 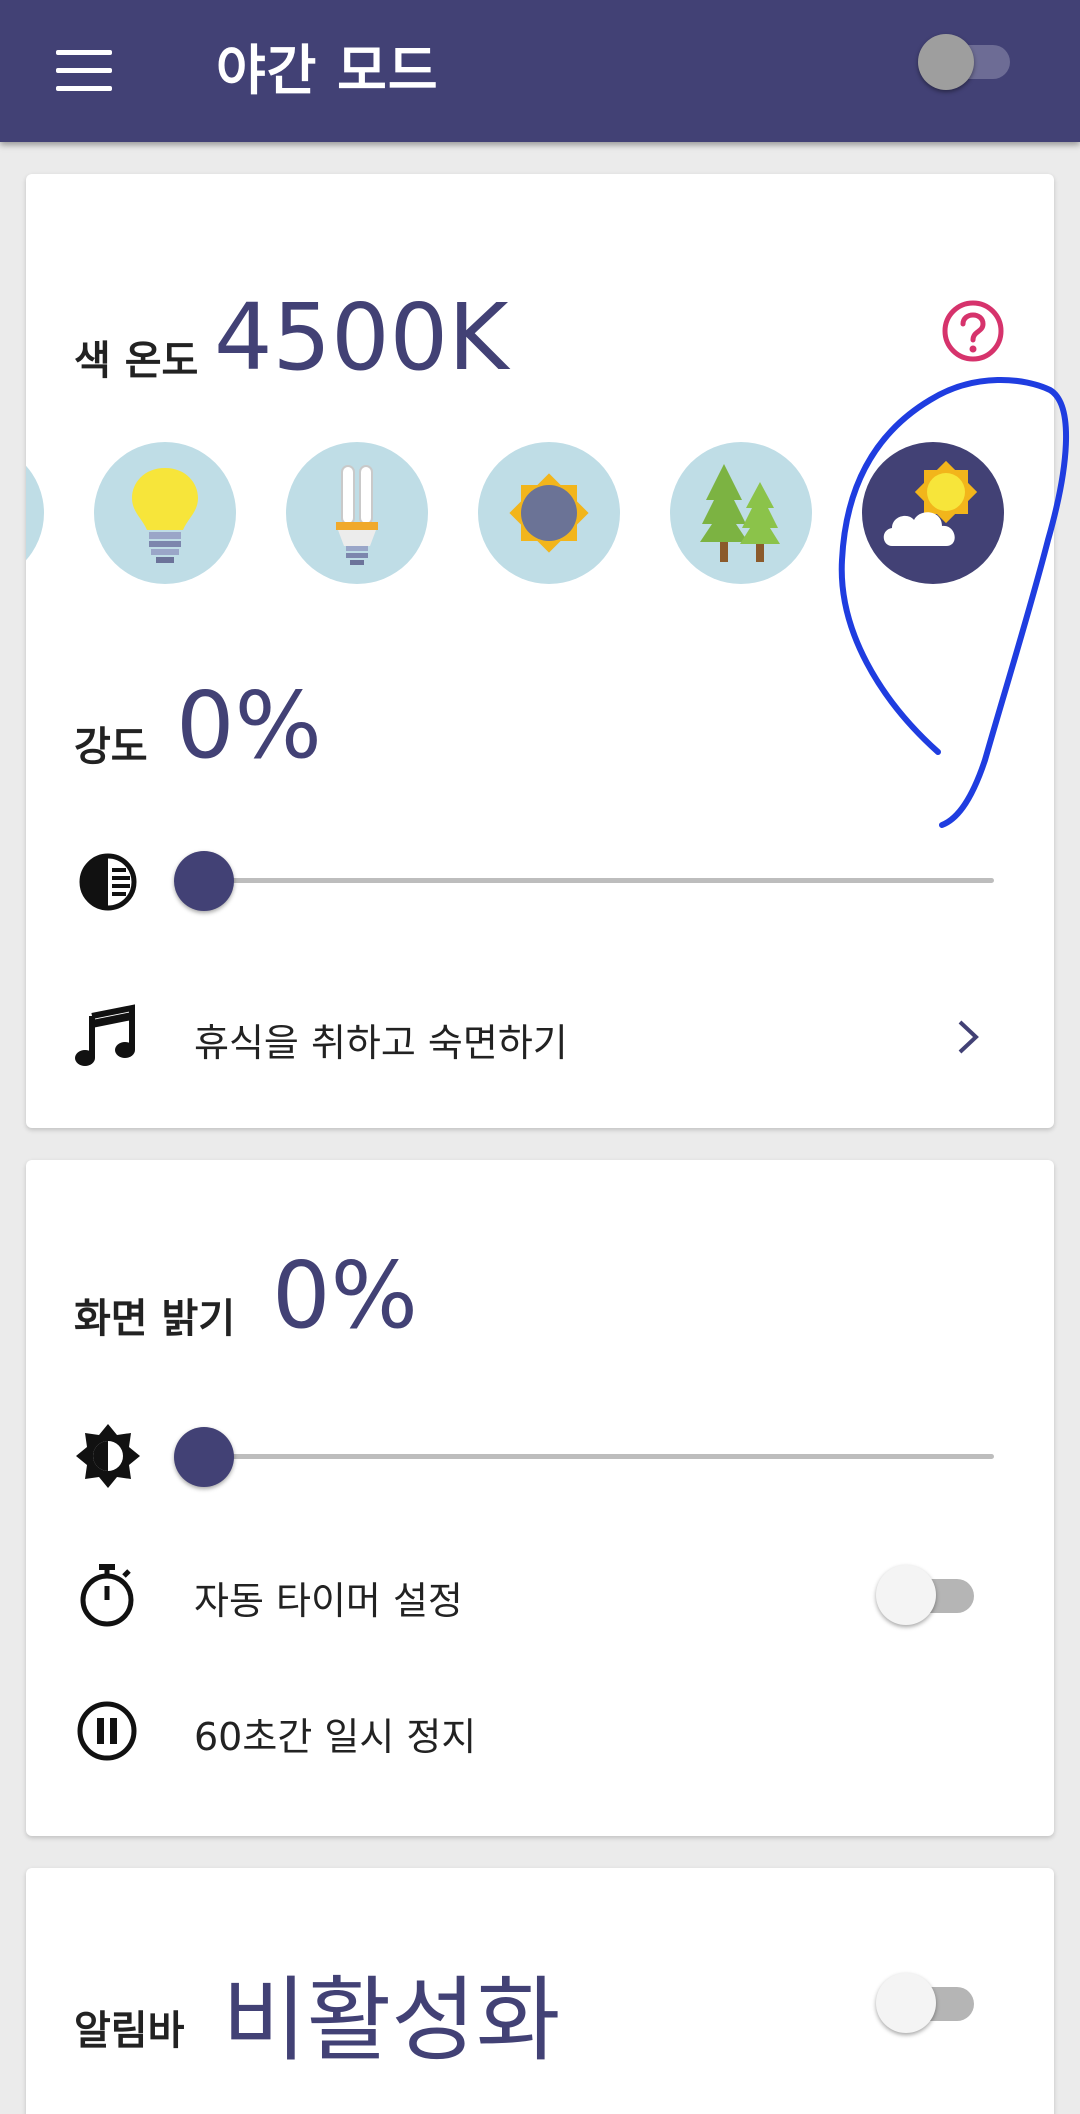 I want to click on hamburger-menu-icon, so click(x=83, y=71).